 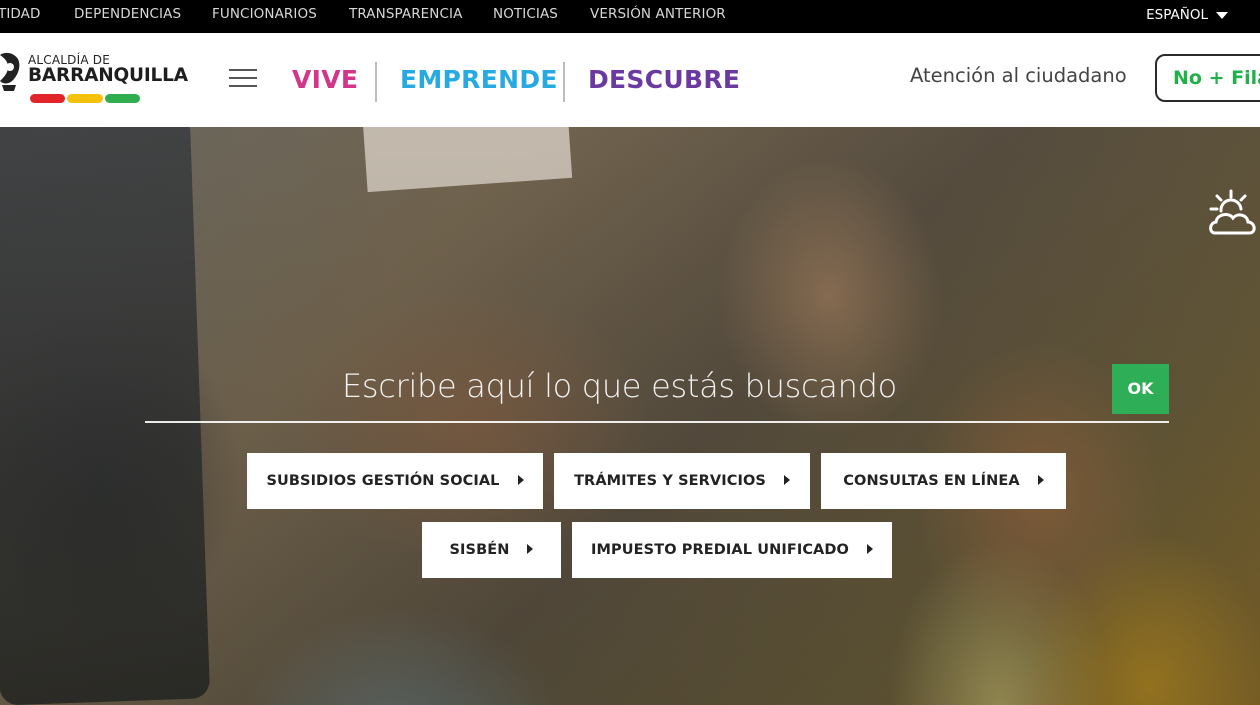 I want to click on quick-link-tramites: TRÁMITES Y SERVICIOS, so click(x=682, y=481).